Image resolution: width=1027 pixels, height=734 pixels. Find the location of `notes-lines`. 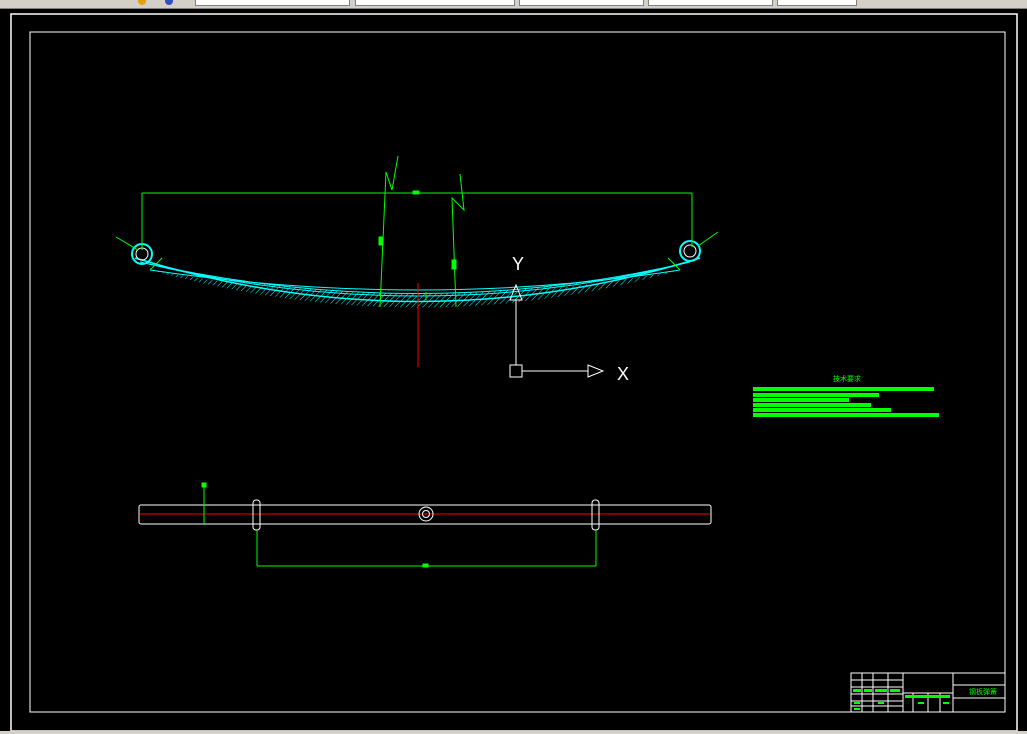

notes-lines is located at coordinates (846, 402).